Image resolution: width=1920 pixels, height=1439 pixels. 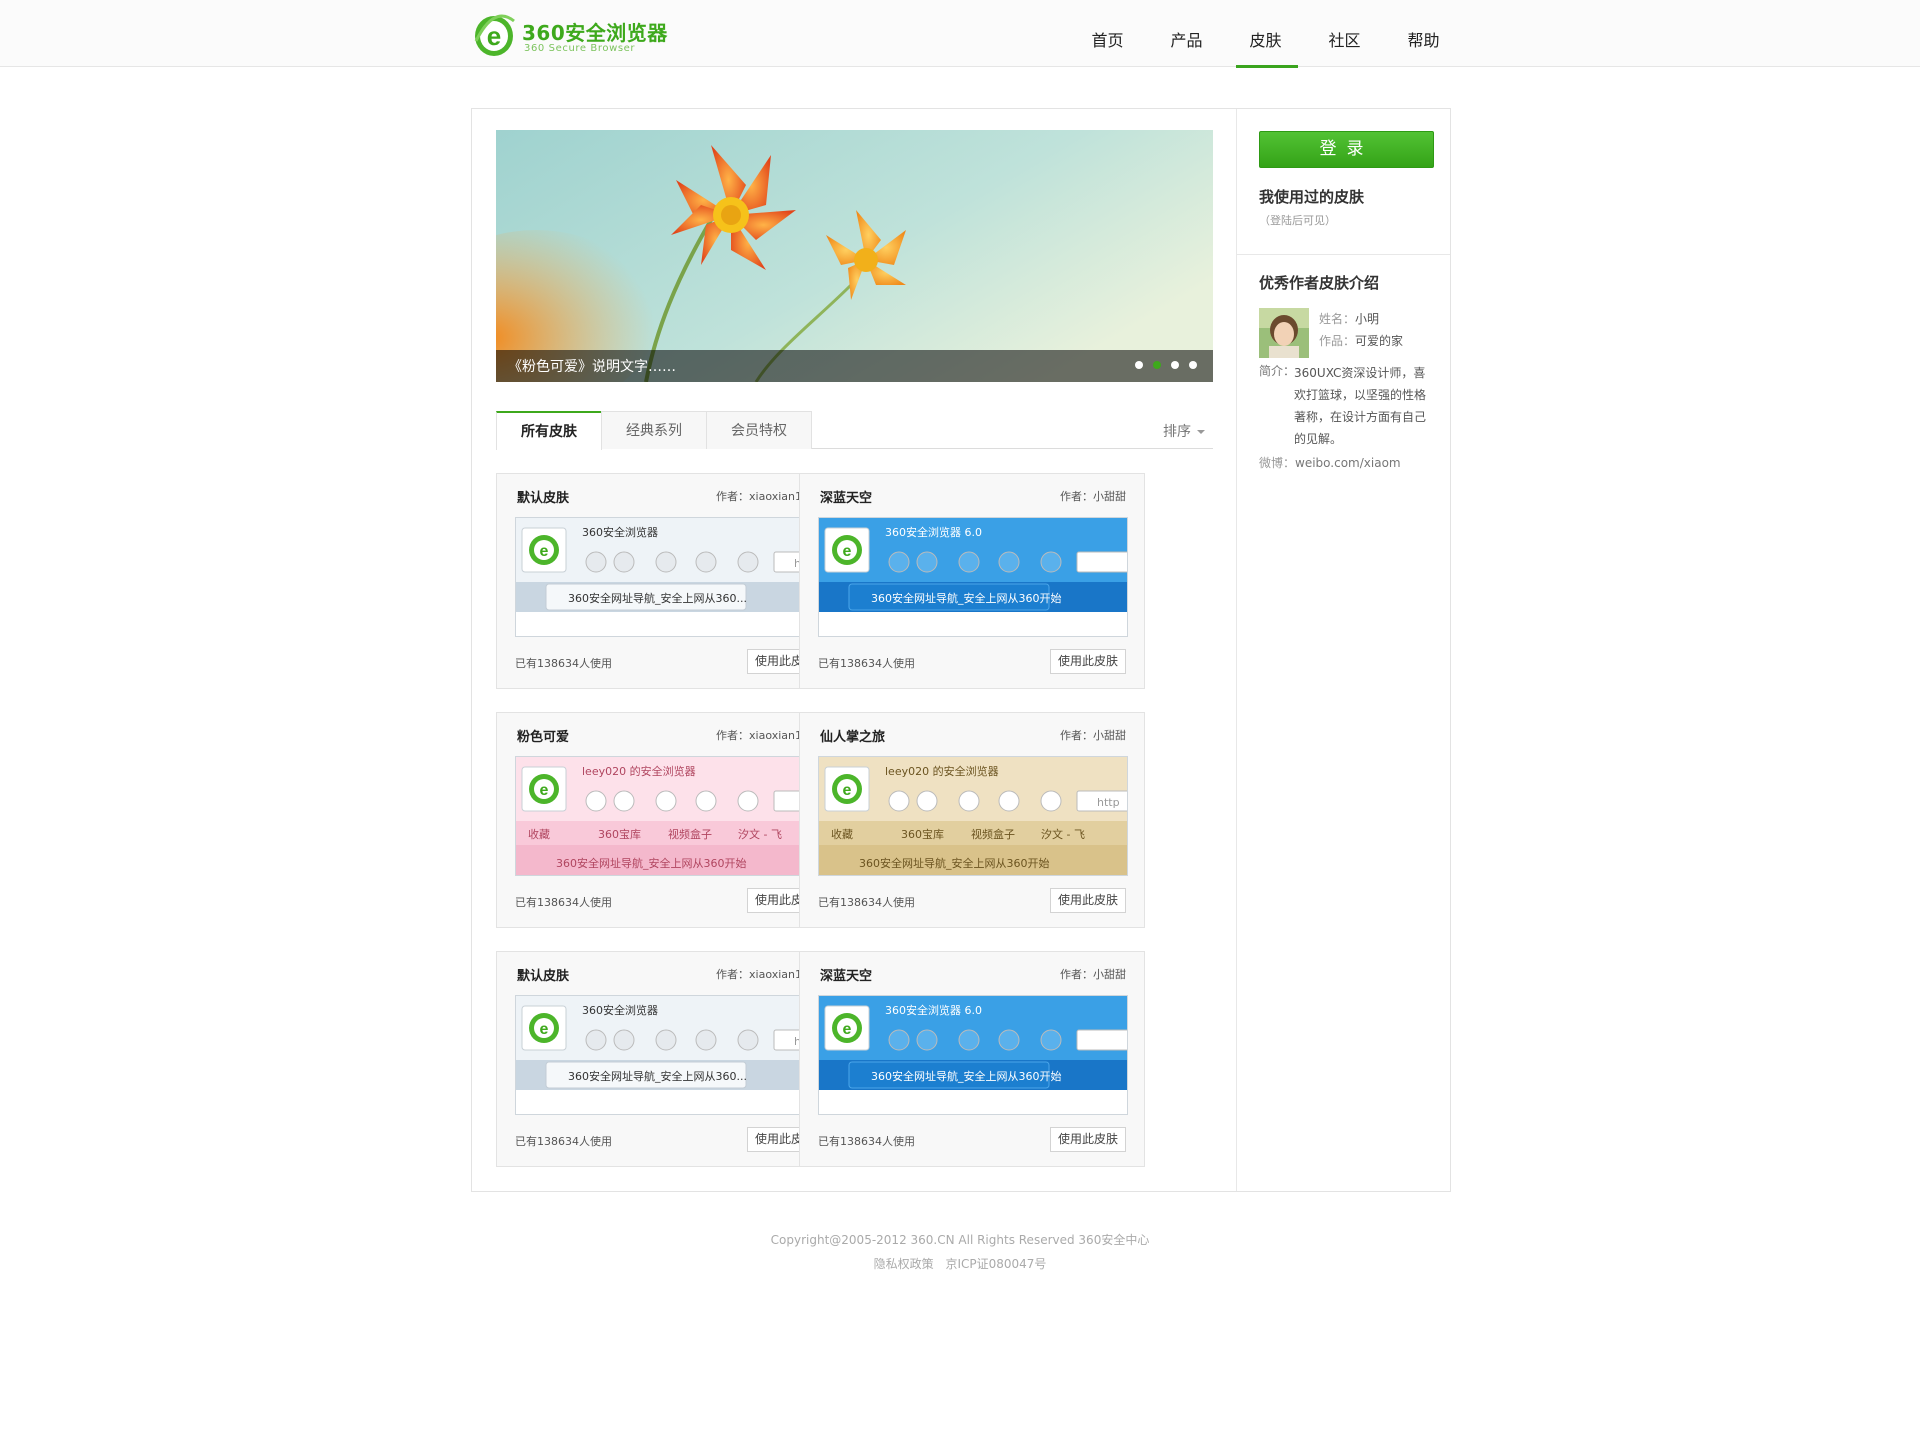 I want to click on nav-products: 产品, so click(x=1186, y=33).